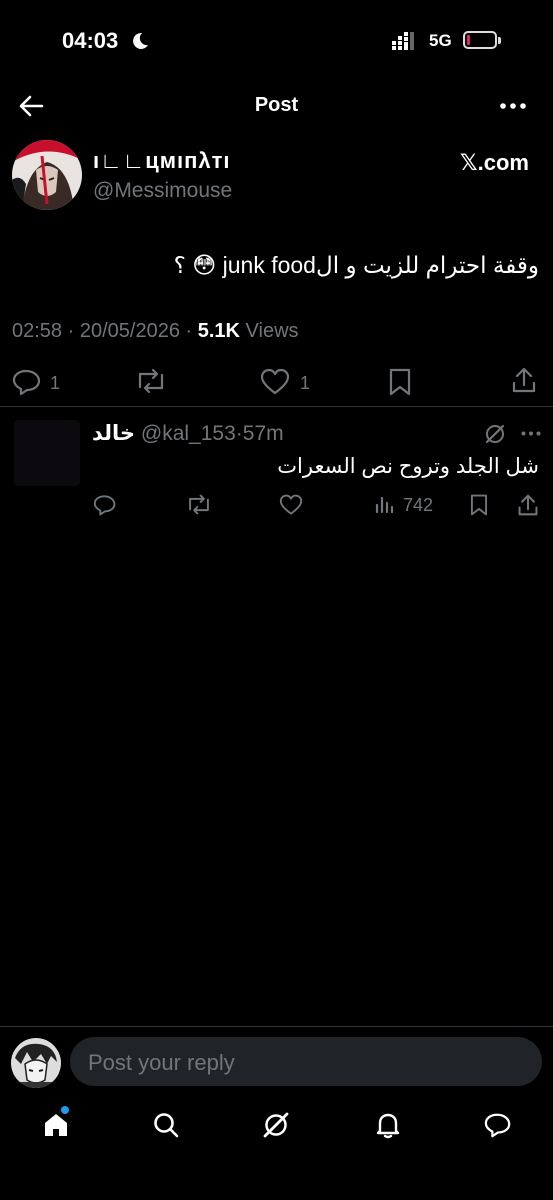  Describe the element at coordinates (55, 383) in the screenshot. I see `reply-count: 1` at that location.